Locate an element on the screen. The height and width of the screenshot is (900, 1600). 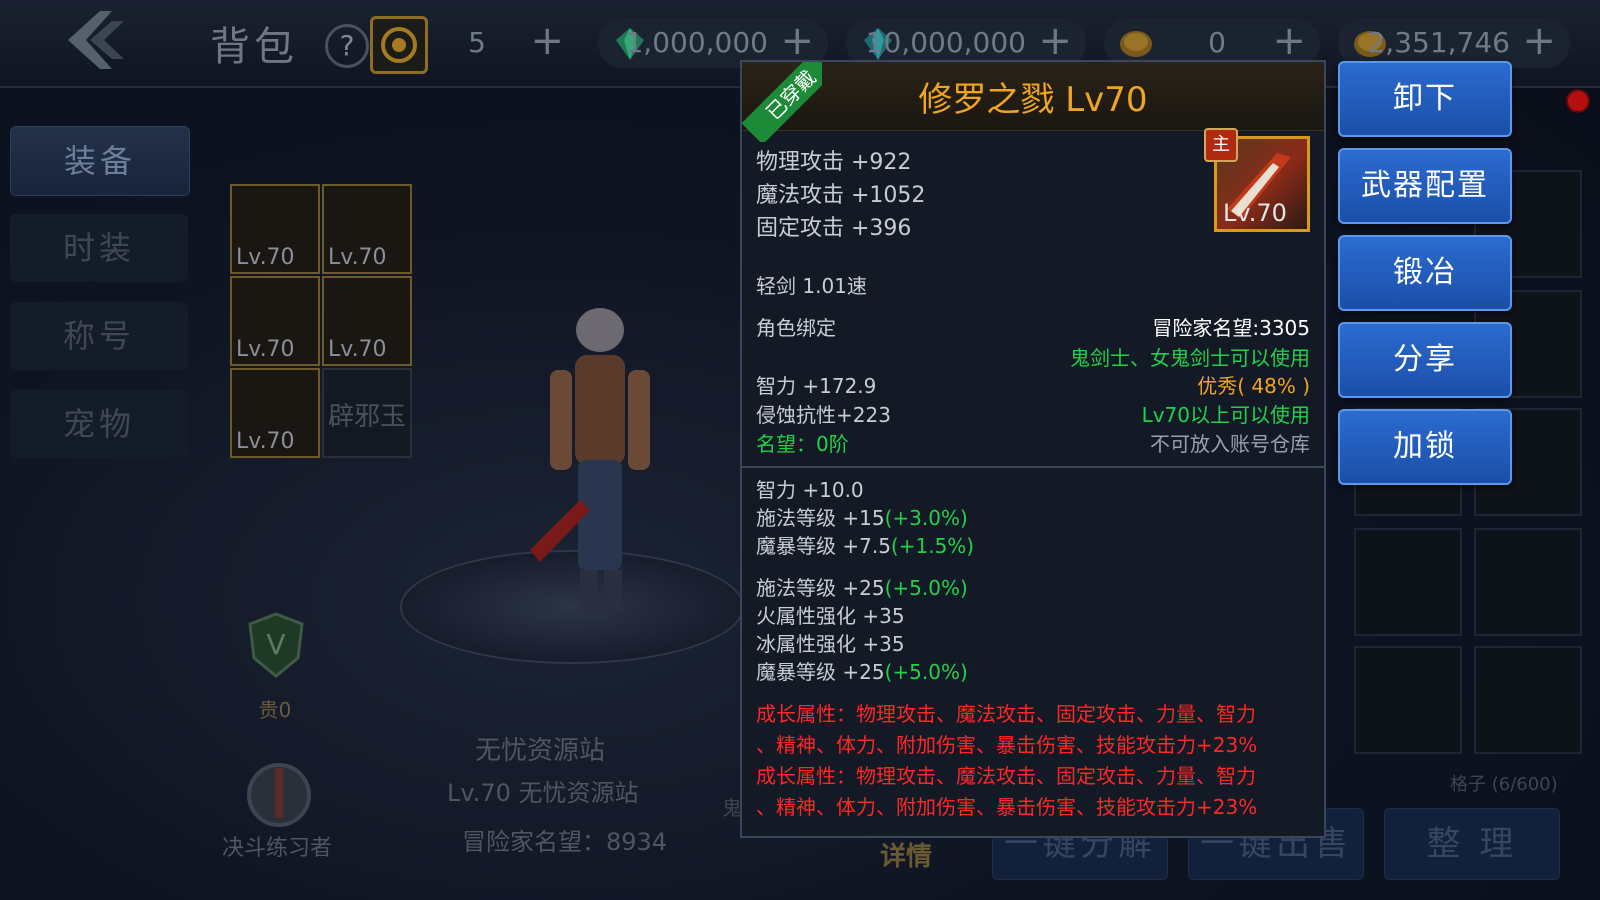
gold-coin-icon is located at coordinates (1136, 44).